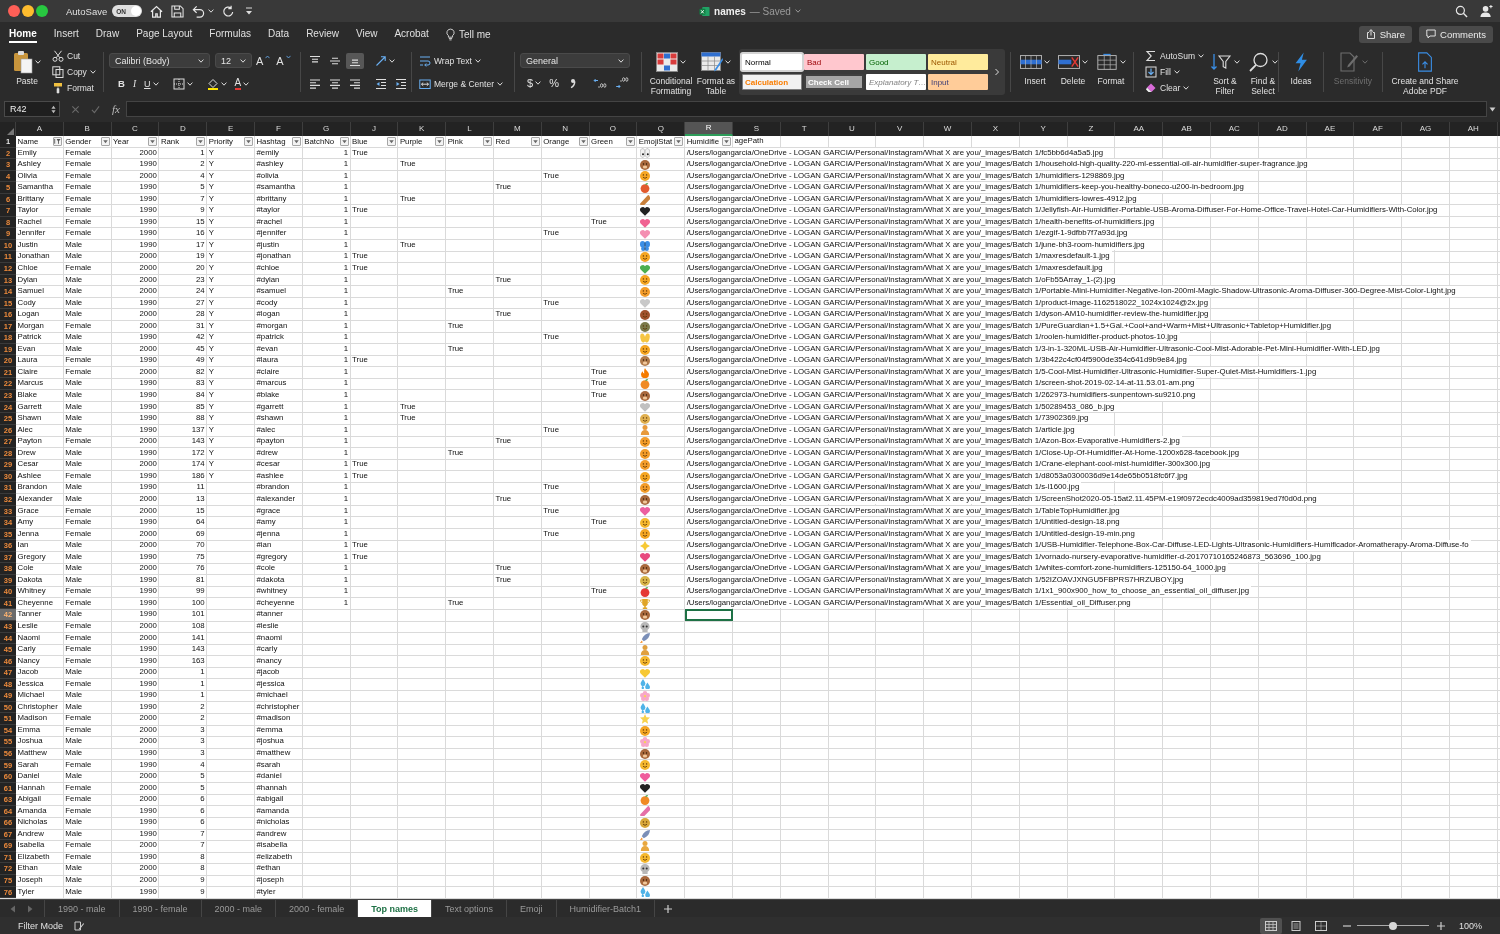 The image size is (1500, 934). Describe the element at coordinates (249, 11) in the screenshot. I see `customize-toolbar-icon` at that location.